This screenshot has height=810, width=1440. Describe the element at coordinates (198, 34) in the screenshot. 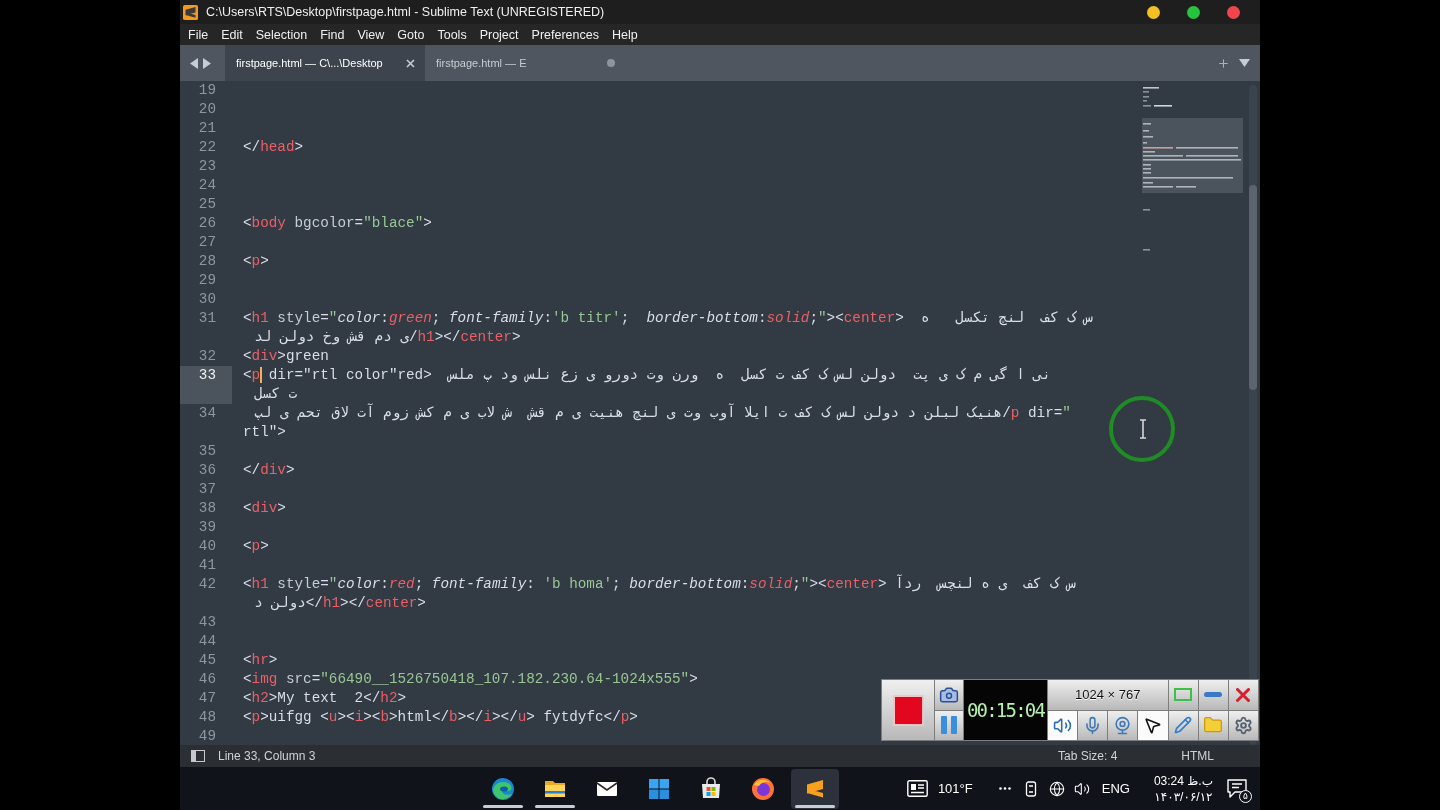

I see `menu-item: File` at that location.